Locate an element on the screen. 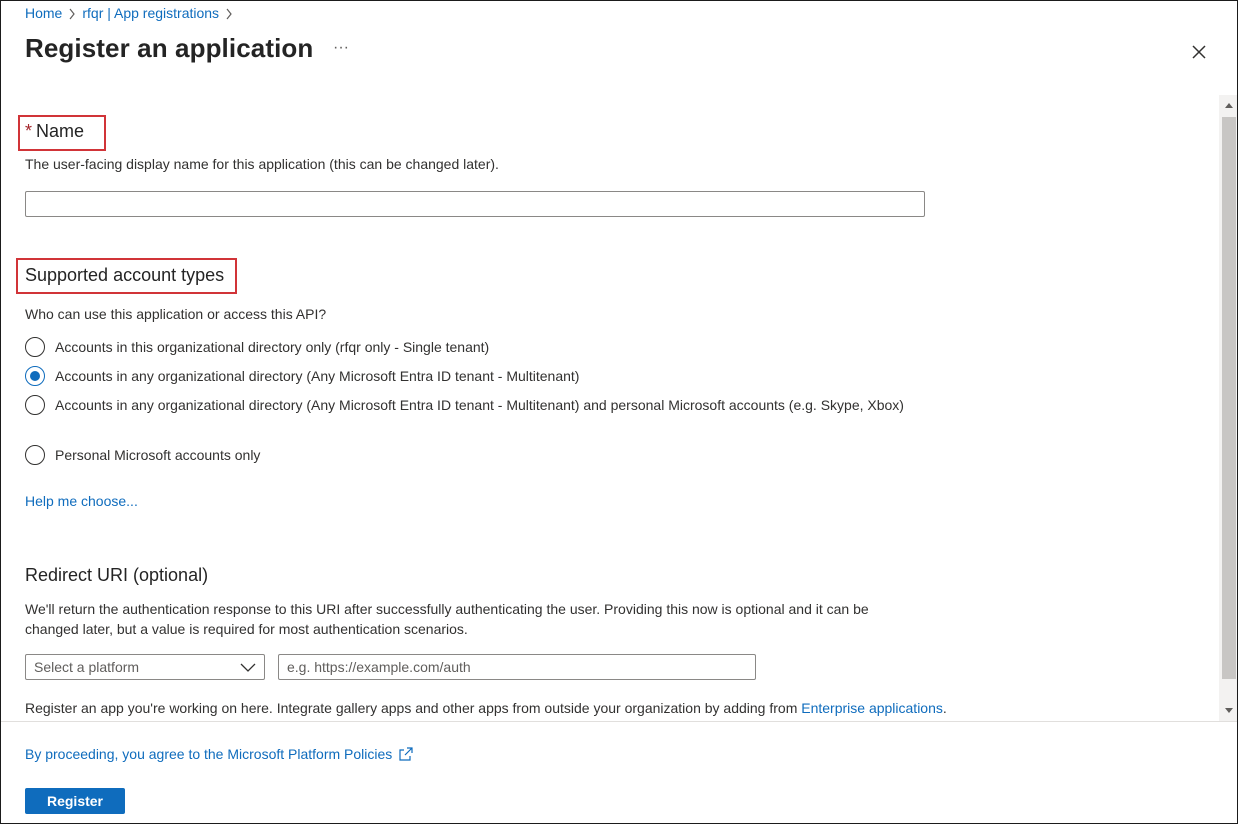  required-marker: * is located at coordinates (29, 131).